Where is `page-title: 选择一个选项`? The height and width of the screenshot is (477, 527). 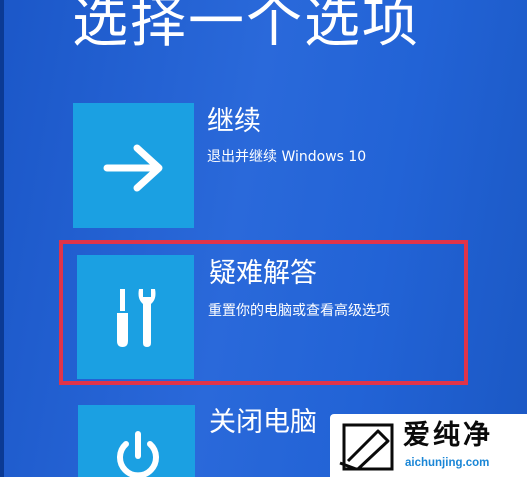 page-title: 选择一个选项 is located at coordinates (246, 27).